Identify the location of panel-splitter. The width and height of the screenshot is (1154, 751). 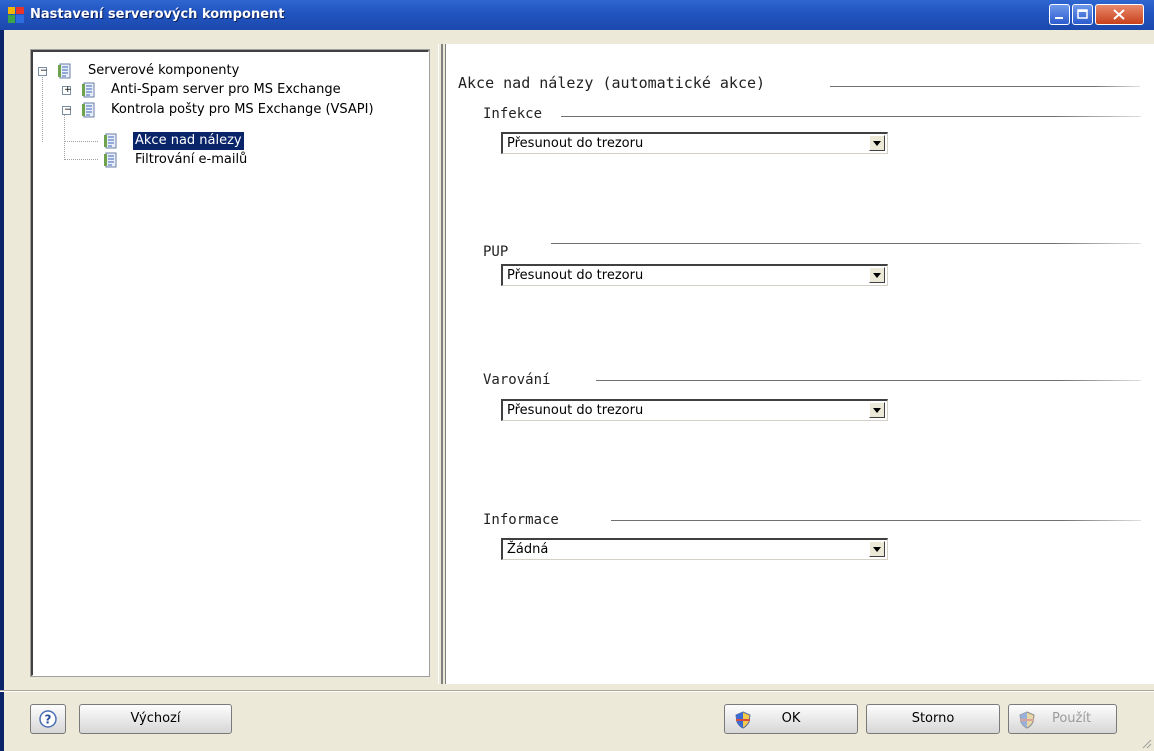
(442, 364).